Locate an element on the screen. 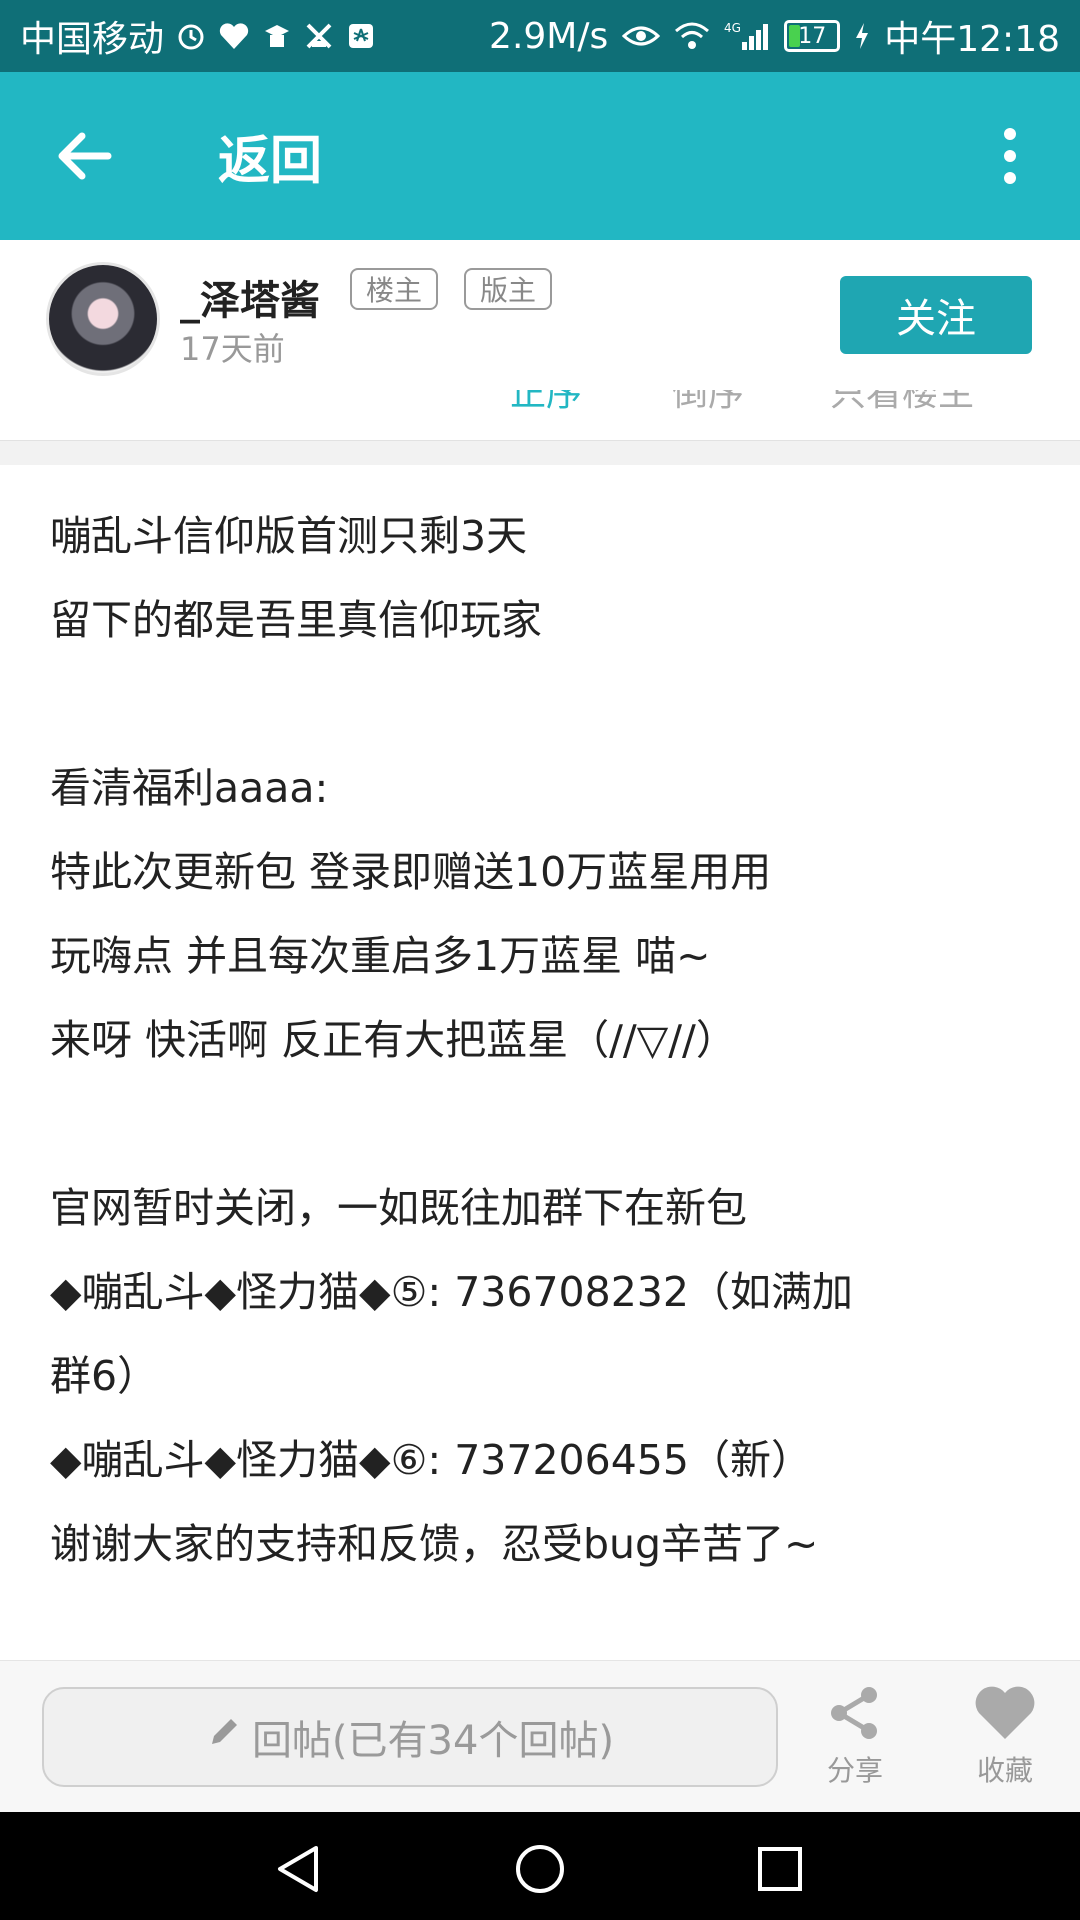 This screenshot has width=1080, height=1920. author-name: _泽塔酱 is located at coordinates (250, 297).